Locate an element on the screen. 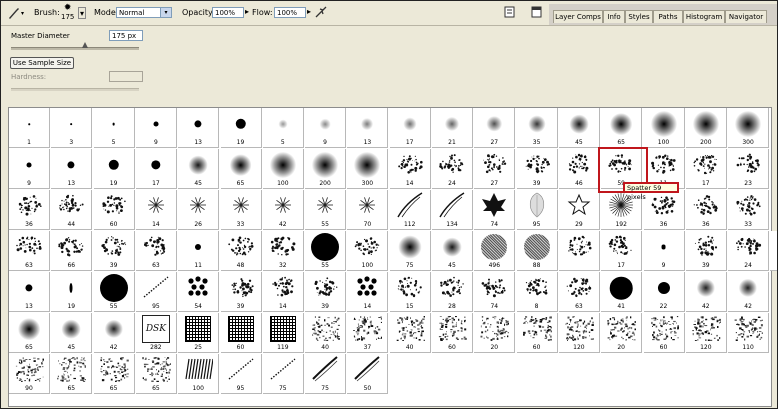 Image resolution: width=778 pixels, height=409 pixels. brush-preset: 1 is located at coordinates (29, 128).